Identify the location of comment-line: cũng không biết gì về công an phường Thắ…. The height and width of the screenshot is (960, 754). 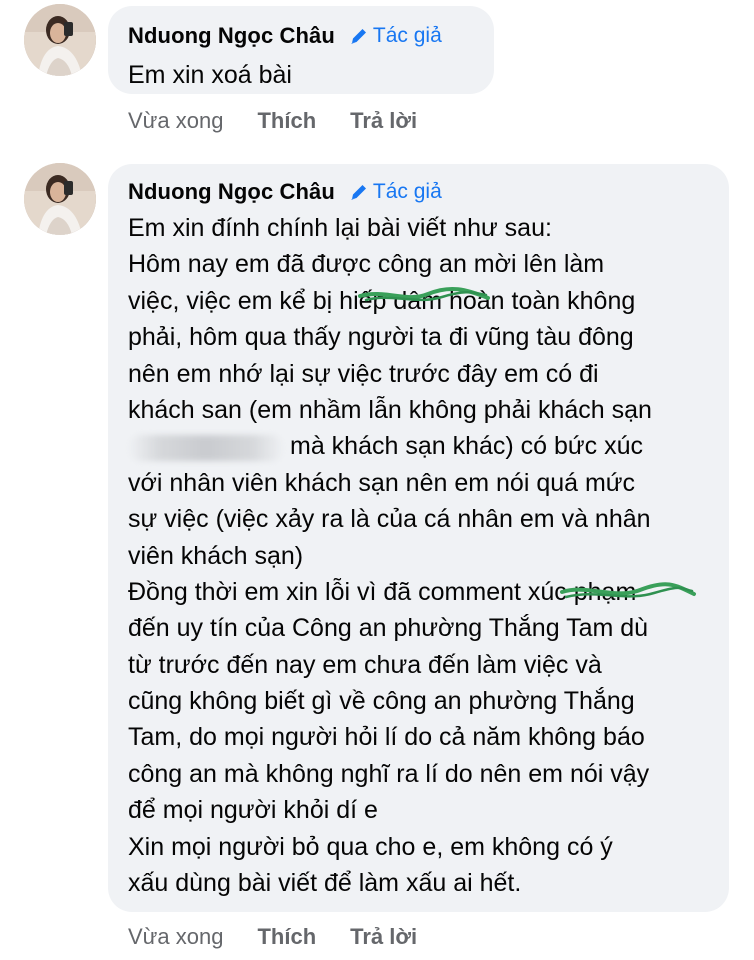
(381, 701).